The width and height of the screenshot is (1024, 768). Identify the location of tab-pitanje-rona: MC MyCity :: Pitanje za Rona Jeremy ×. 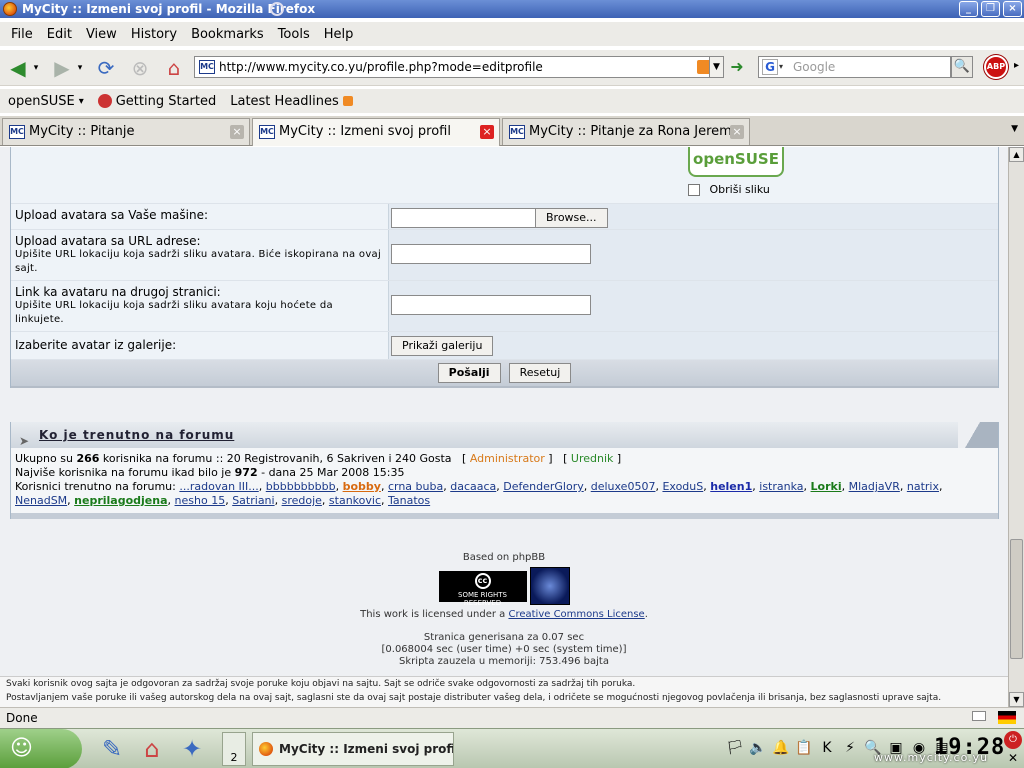
(626, 131).